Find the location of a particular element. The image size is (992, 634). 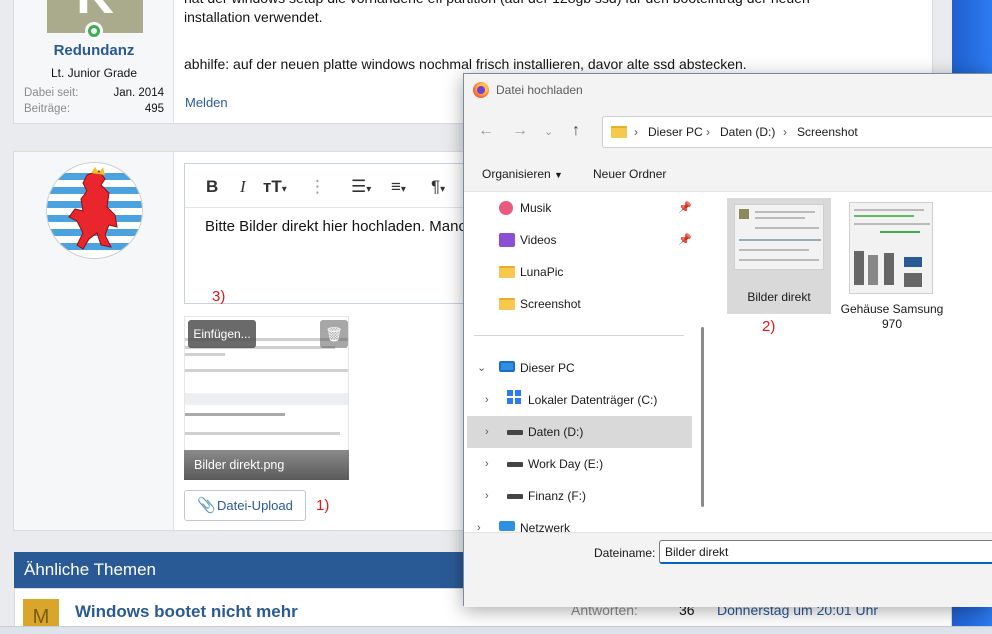

nav-item-lunapic: LunaPic is located at coordinates (578, 272).